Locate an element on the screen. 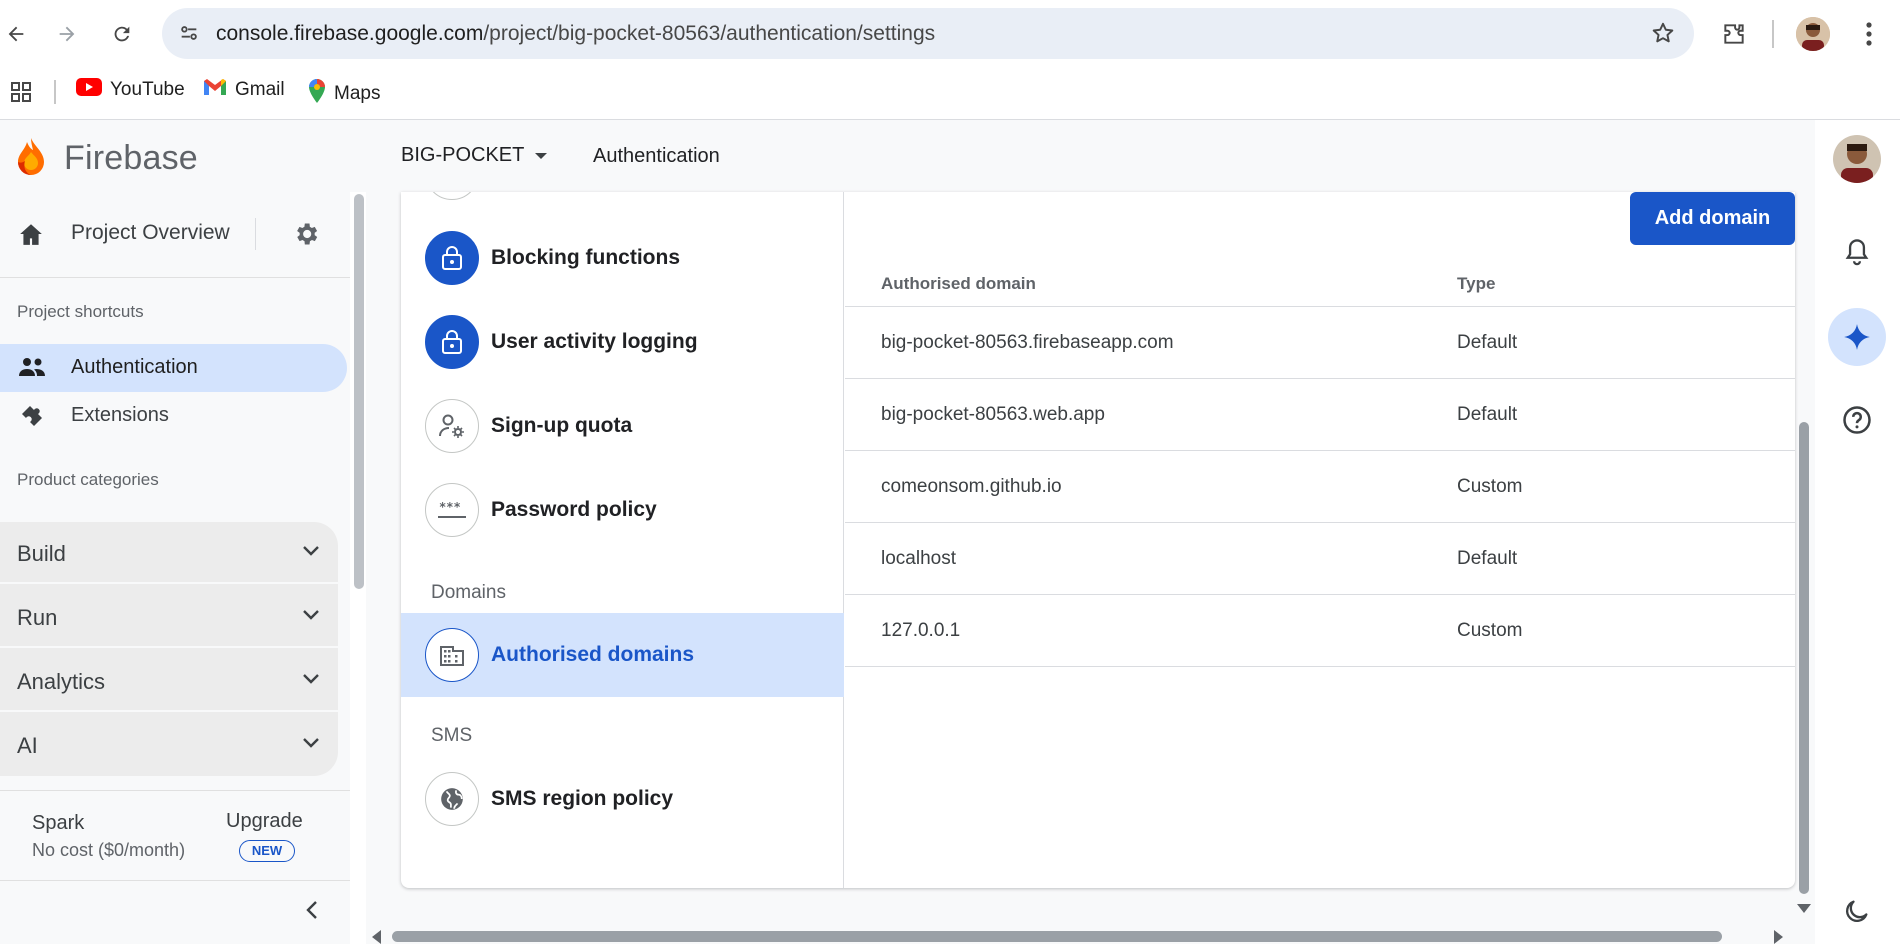  nav-item-authorised-domains: Authorised domains is located at coordinates (622, 655).